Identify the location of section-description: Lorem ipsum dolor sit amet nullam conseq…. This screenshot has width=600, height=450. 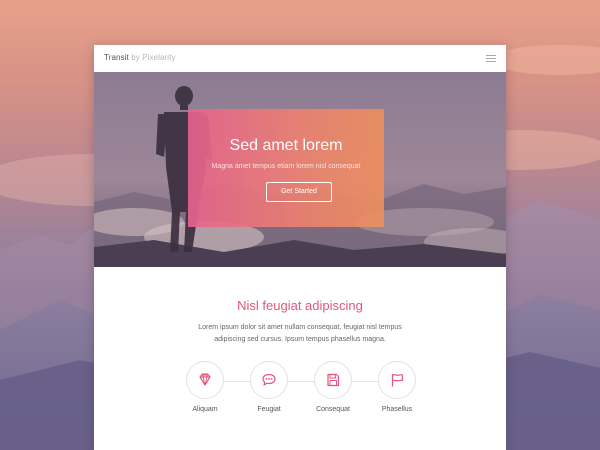
(300, 333).